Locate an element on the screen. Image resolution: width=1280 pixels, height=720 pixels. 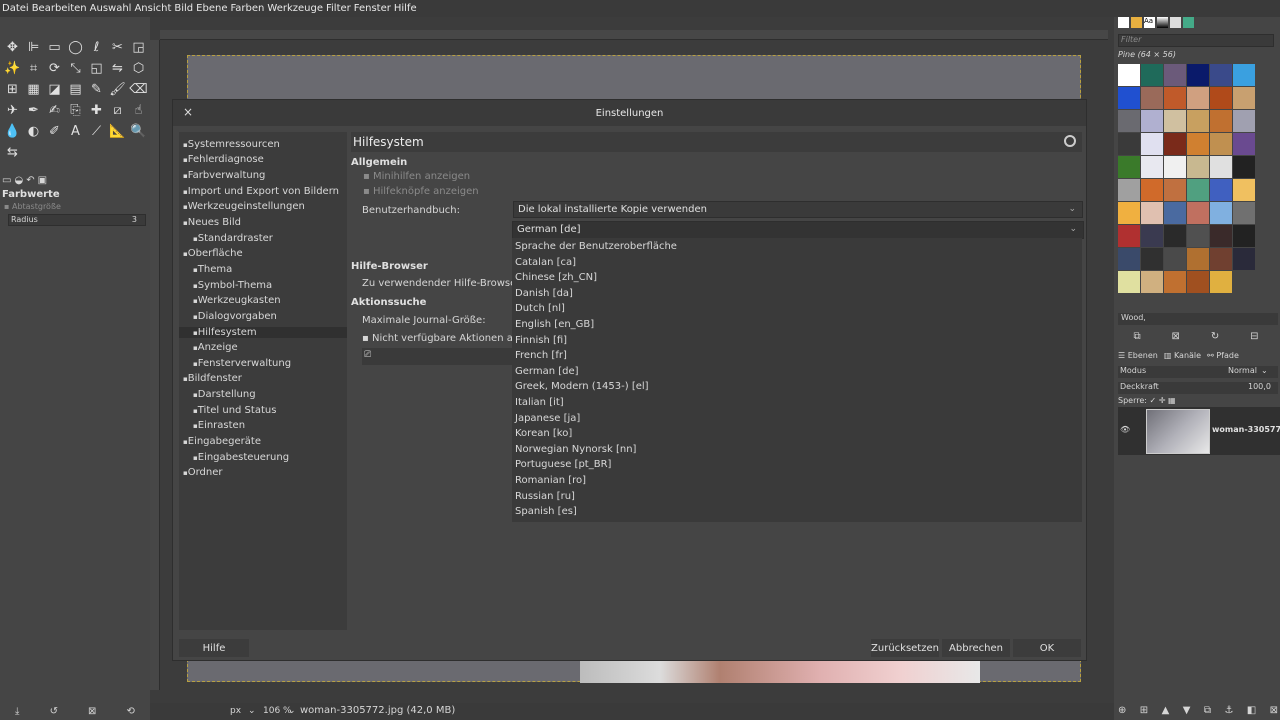
tool-presets-tab-icon is located at coordinates (1188, 22).